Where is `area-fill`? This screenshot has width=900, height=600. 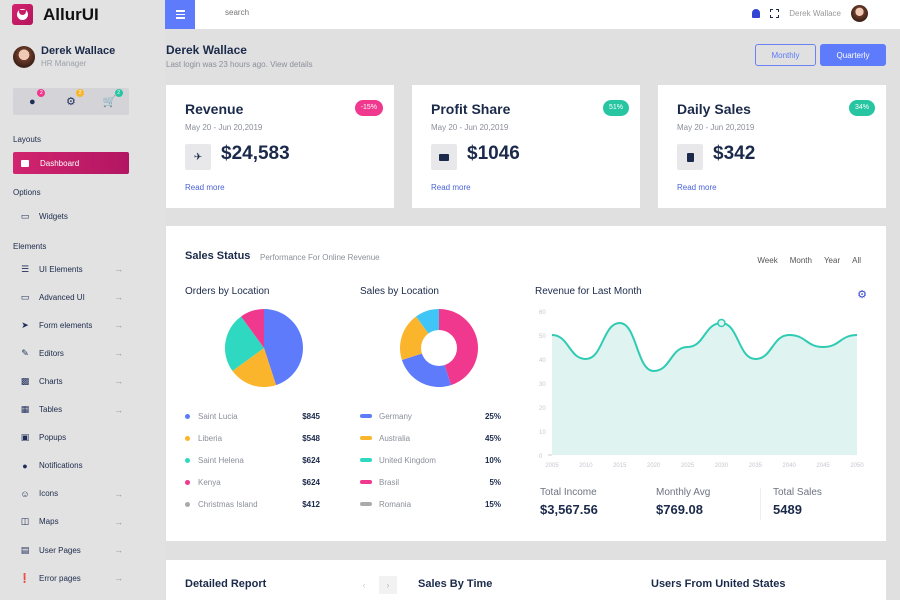 area-fill is located at coordinates (704, 389).